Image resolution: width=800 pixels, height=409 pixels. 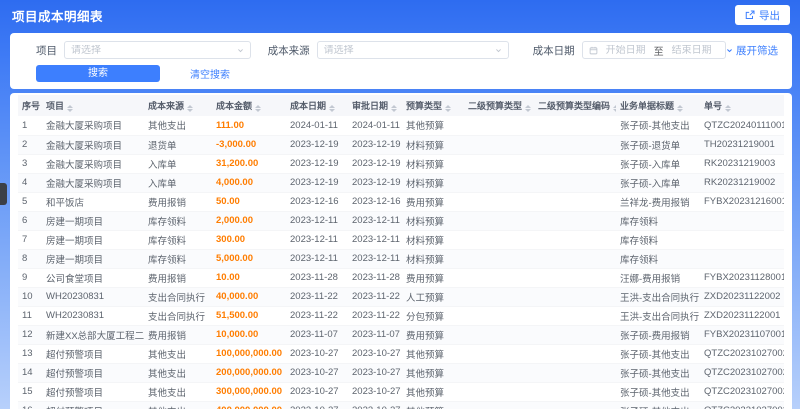 I want to click on column-label: 审批日期, so click(x=370, y=106).